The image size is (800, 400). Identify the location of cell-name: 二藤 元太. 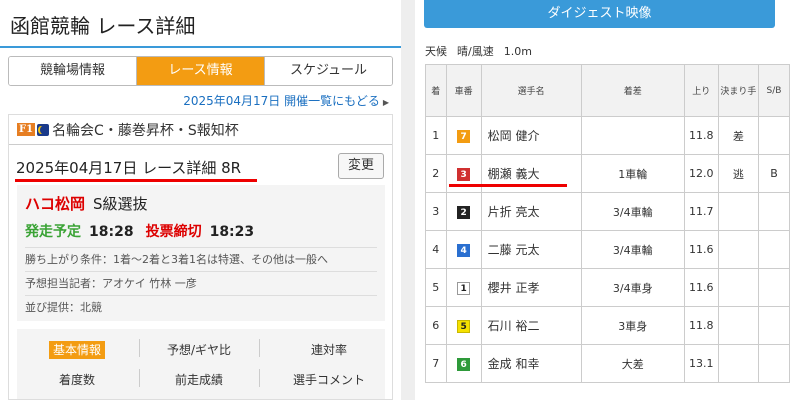
(531, 249).